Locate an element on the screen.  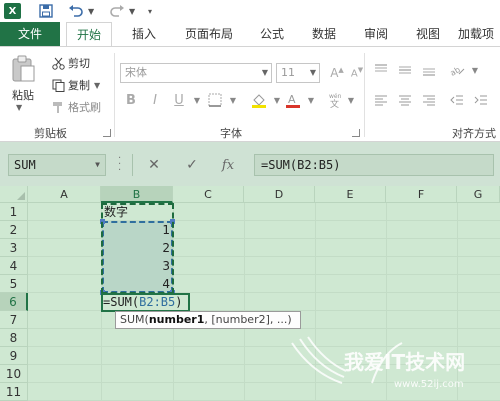
select-all-button is located at coordinates (14, 194).